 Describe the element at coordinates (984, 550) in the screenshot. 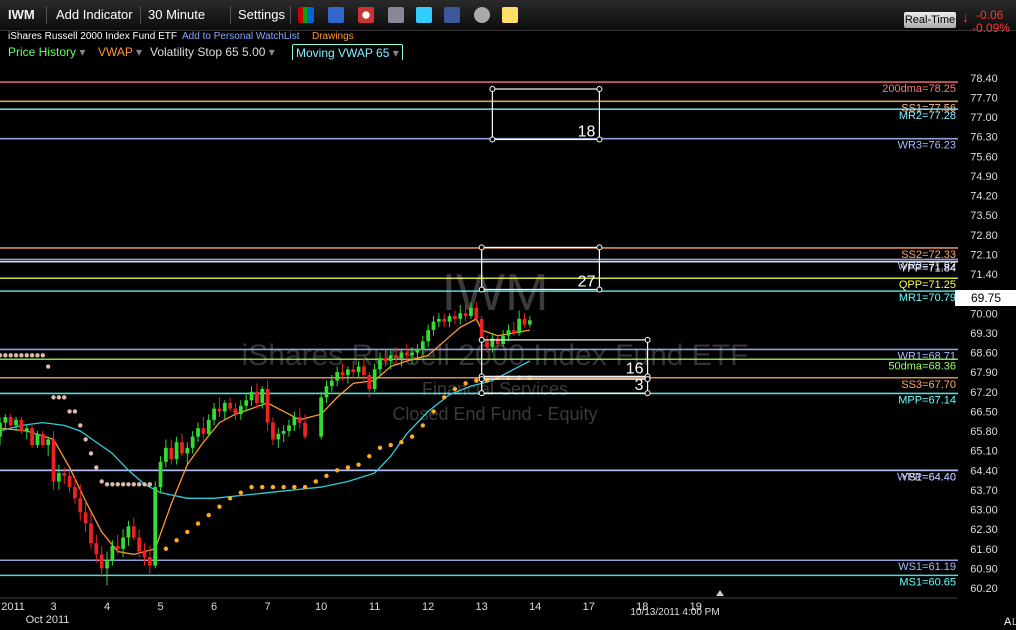

I see `y-tick-label: 61.60` at that location.